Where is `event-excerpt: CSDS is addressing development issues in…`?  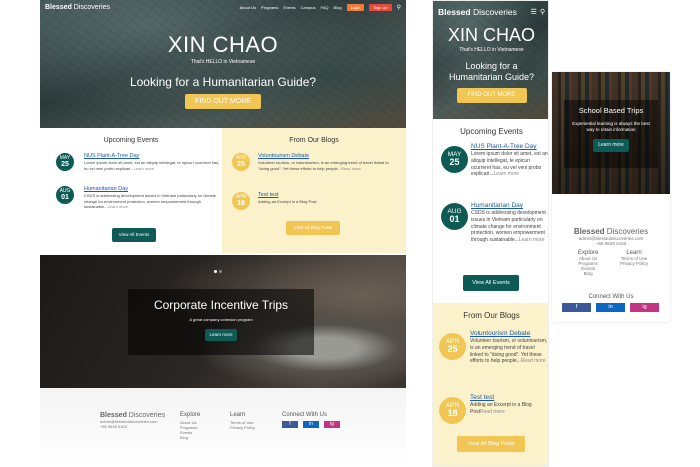
event-excerpt: CSDS is addressing development issues in… is located at coordinates (150, 201).